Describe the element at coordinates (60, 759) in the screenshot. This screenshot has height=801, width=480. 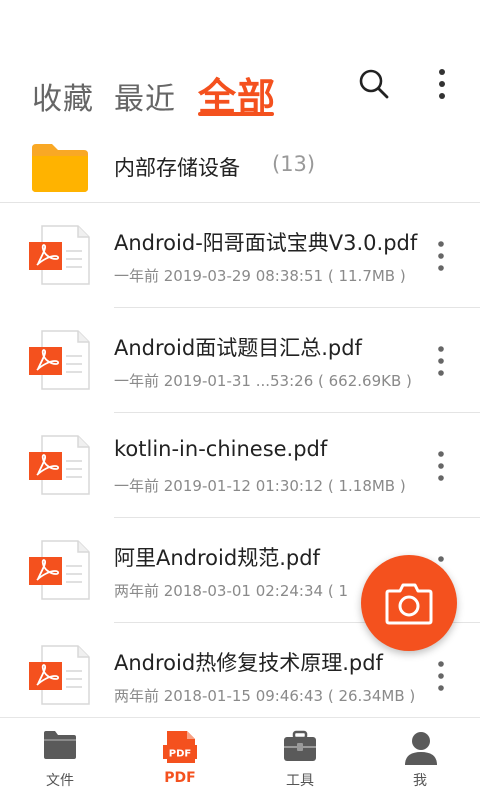
I see `nav-item-files: 文件` at that location.